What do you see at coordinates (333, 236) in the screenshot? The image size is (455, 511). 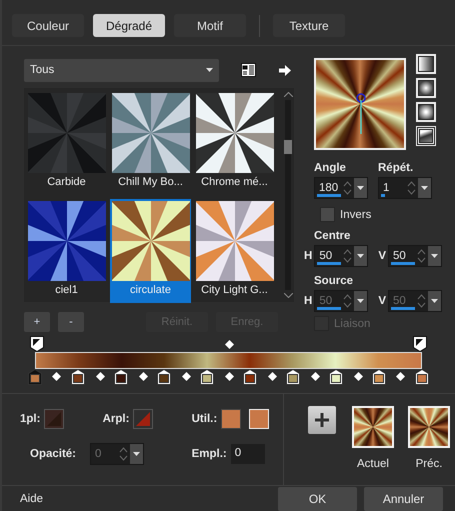 I see `center-label: Centre` at bounding box center [333, 236].